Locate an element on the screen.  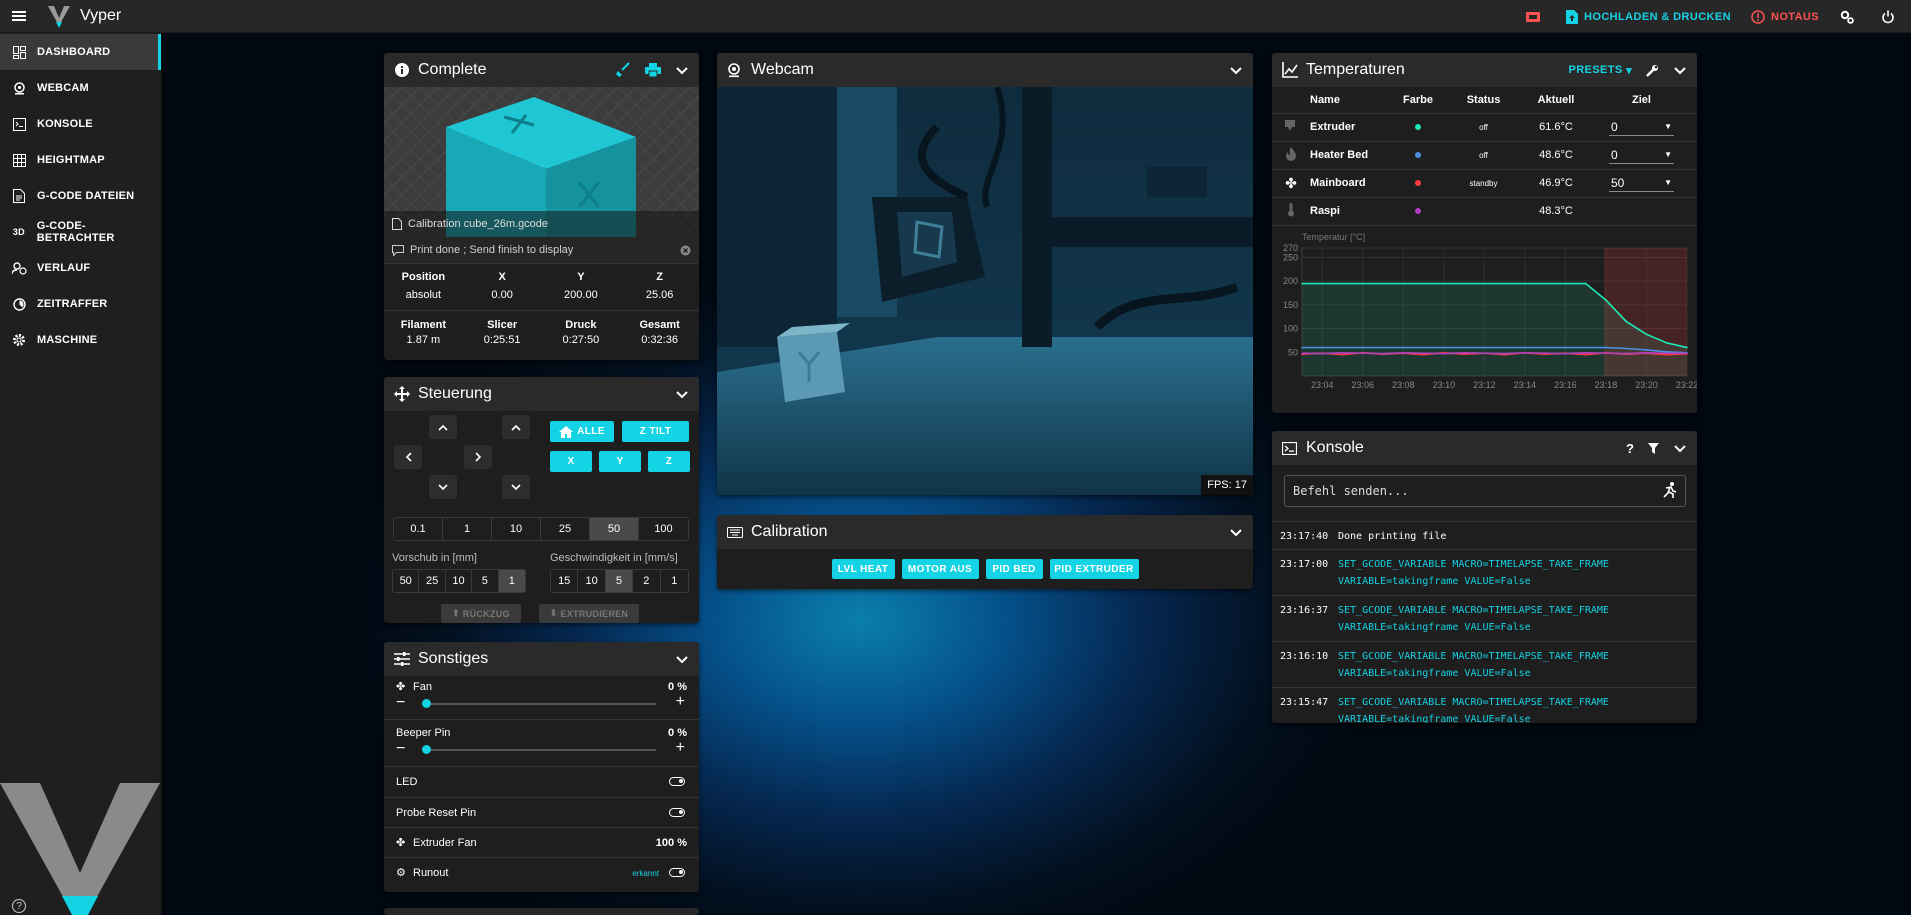
retract-button: ⬆ RÜCKZUG is located at coordinates (481, 613).